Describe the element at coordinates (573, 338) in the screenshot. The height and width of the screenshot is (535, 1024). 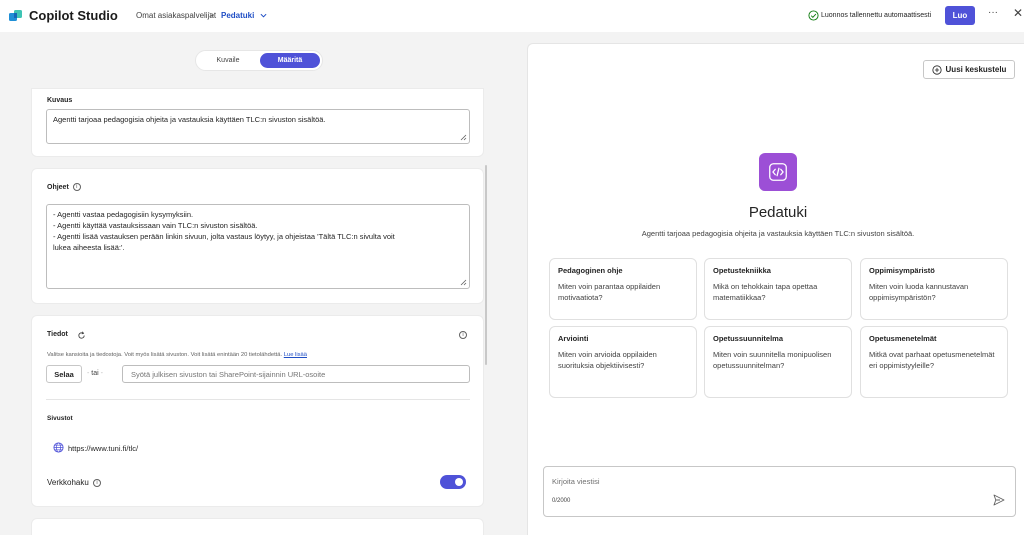
I see `prompt-title: Arviointi` at that location.